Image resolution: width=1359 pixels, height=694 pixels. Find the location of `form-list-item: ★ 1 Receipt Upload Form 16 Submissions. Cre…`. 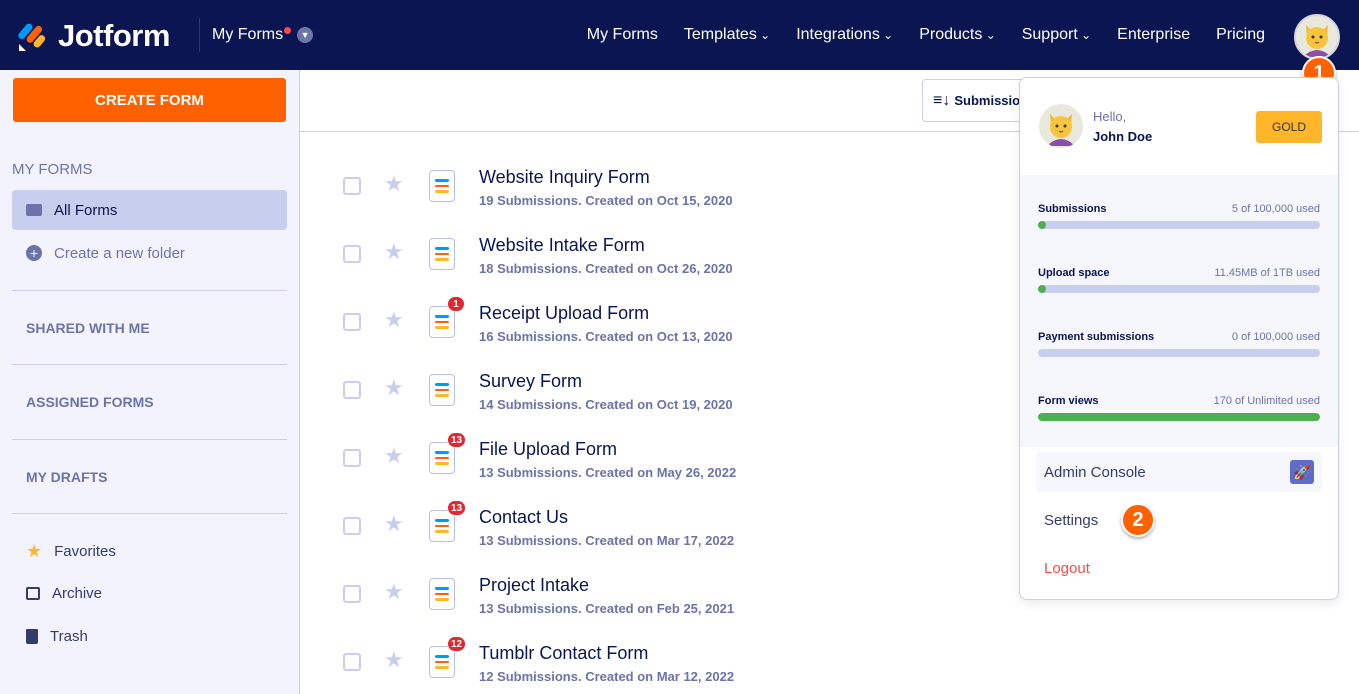

form-list-item: ★ 1 Receipt Upload Form 16 Submissions. Cre… is located at coordinates (670, 323).